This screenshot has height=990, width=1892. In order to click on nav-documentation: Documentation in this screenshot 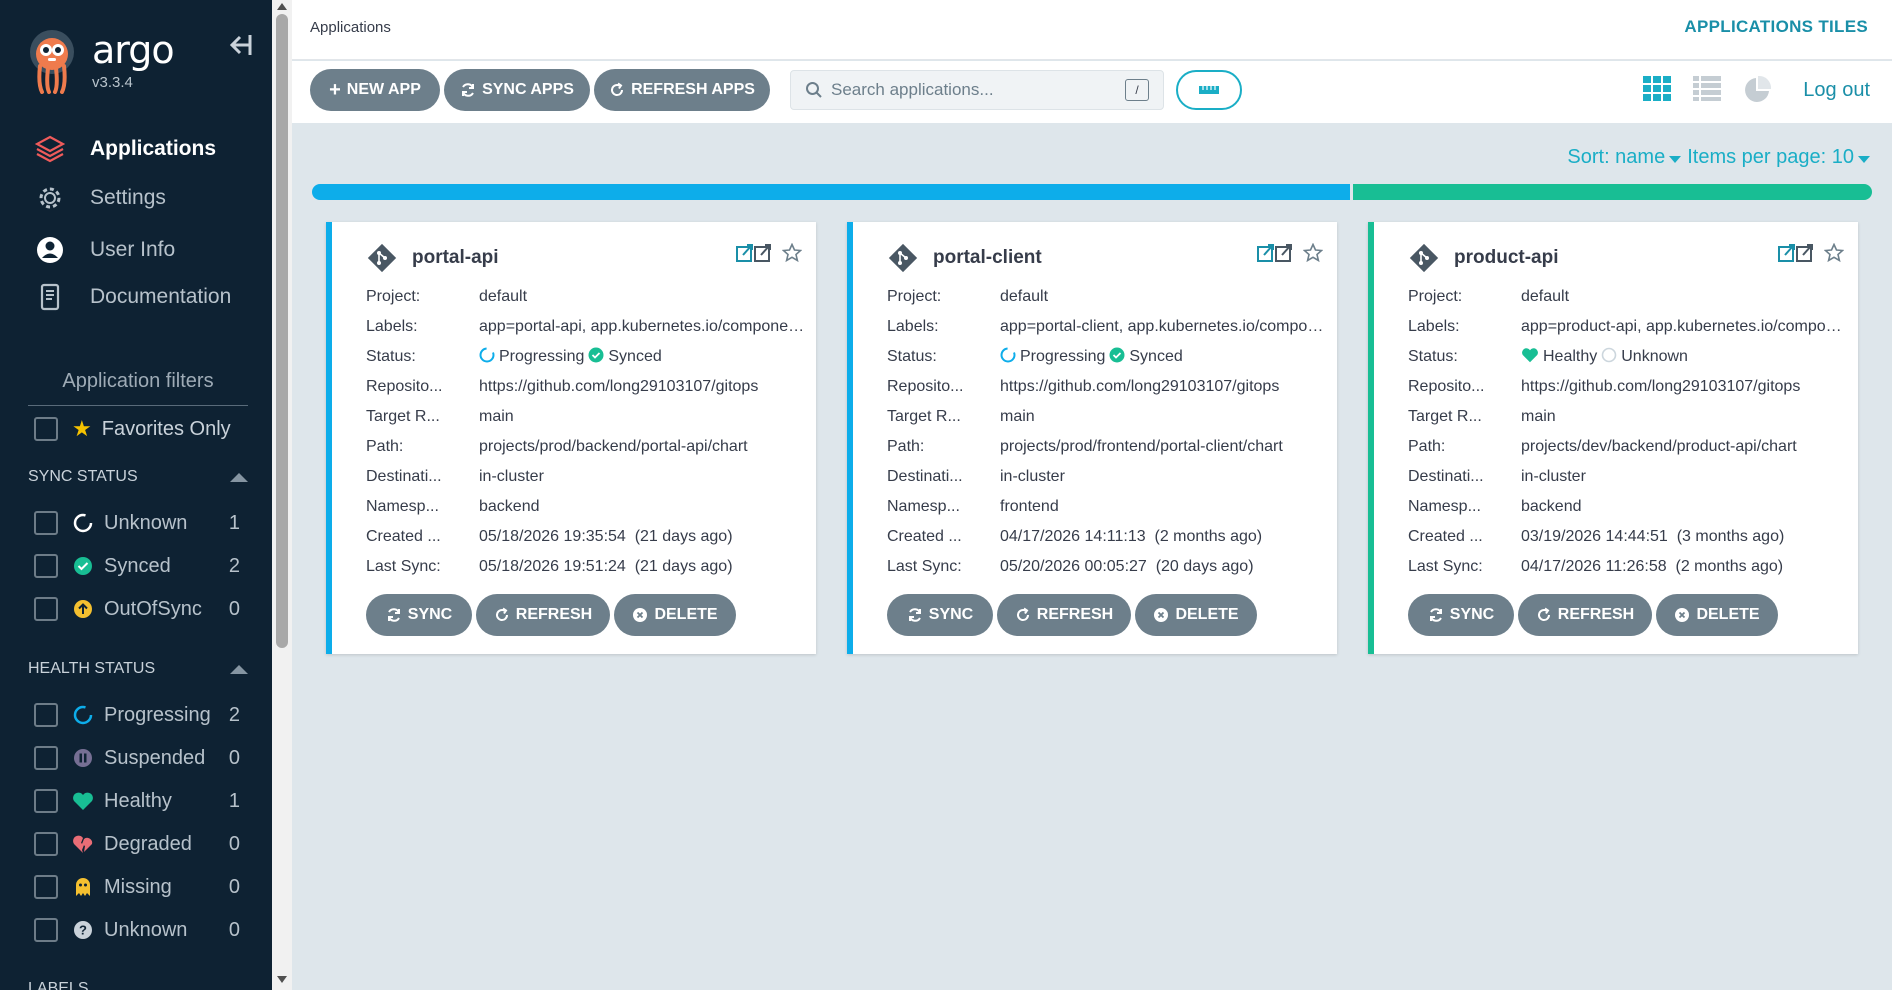, I will do `click(132, 297)`.